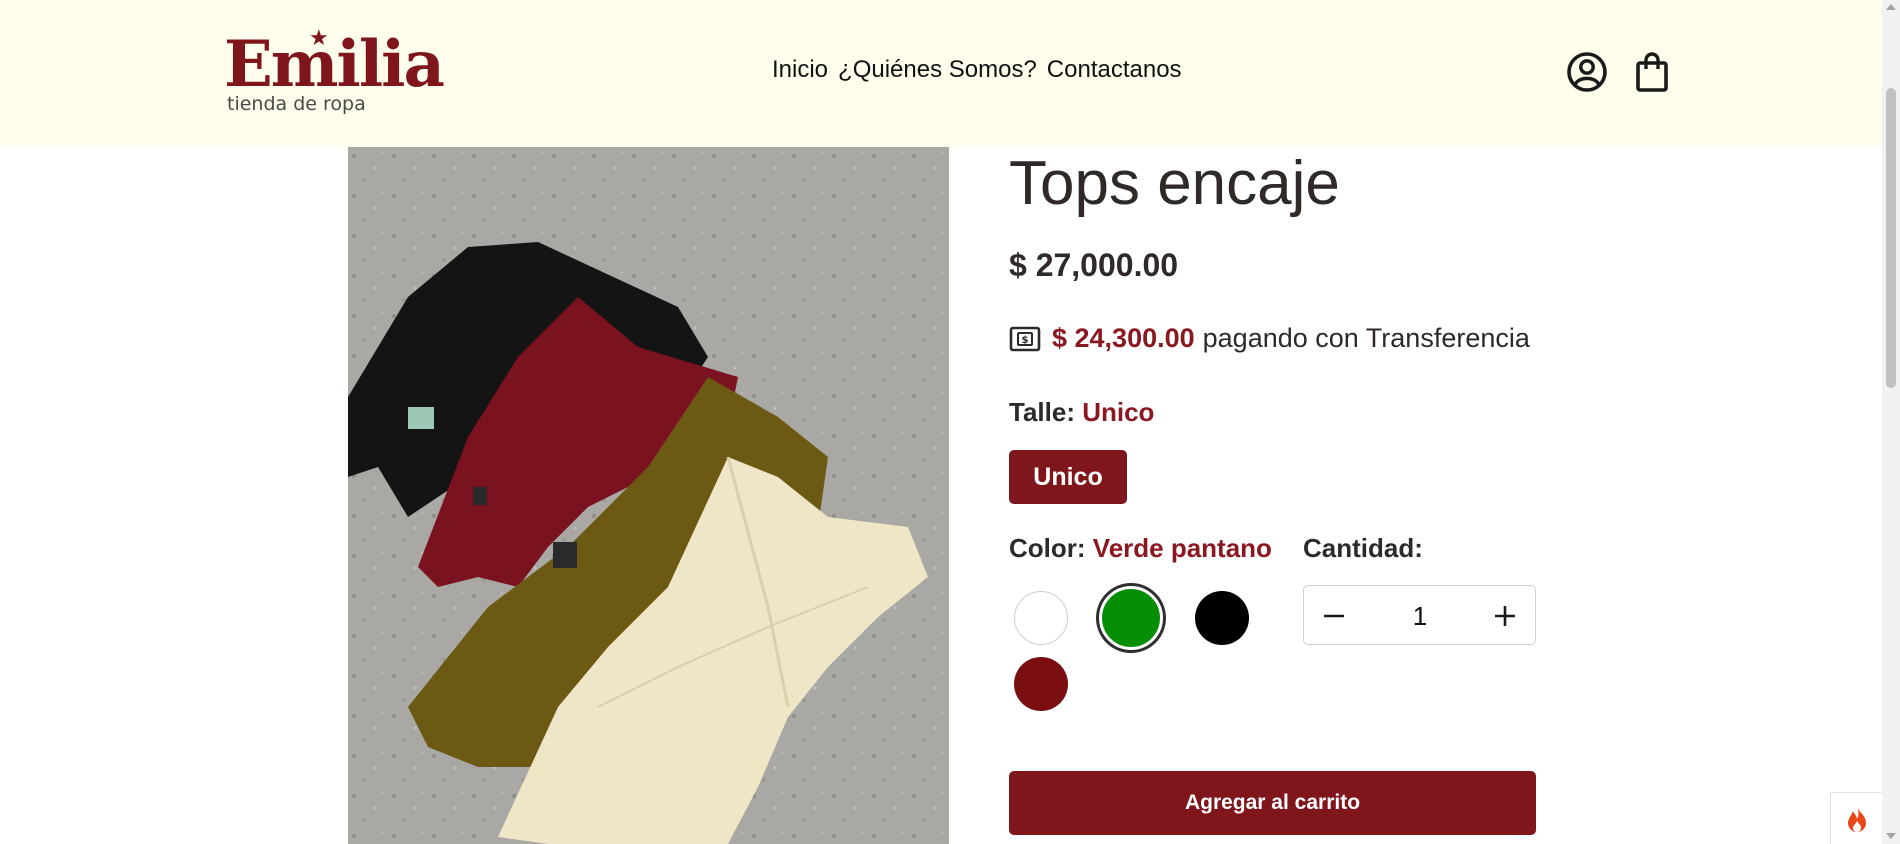 This screenshot has width=1900, height=844. What do you see at coordinates (800, 70) in the screenshot?
I see `nav-link-inicio: Inicio` at bounding box center [800, 70].